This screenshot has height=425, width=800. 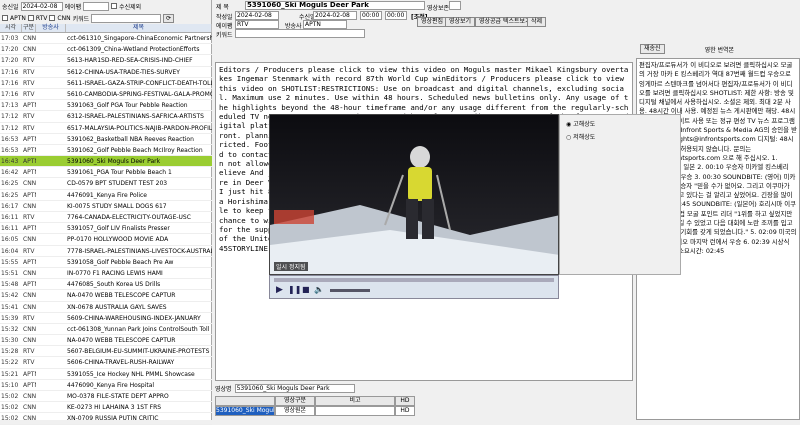 I want to click on refresh-button: ⟳, so click(x=169, y=18).